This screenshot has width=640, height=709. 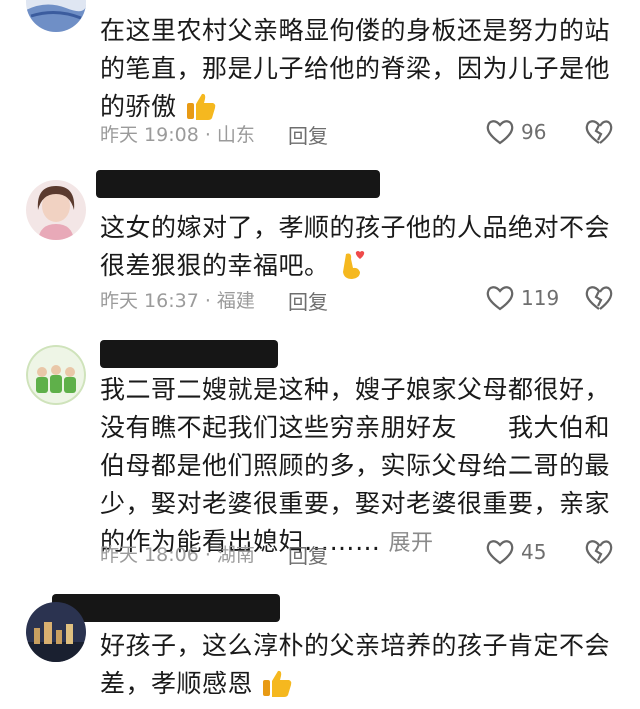 What do you see at coordinates (177, 301) in the screenshot?
I see `comment-time-location: 昨天 16:37 · 福建` at bounding box center [177, 301].